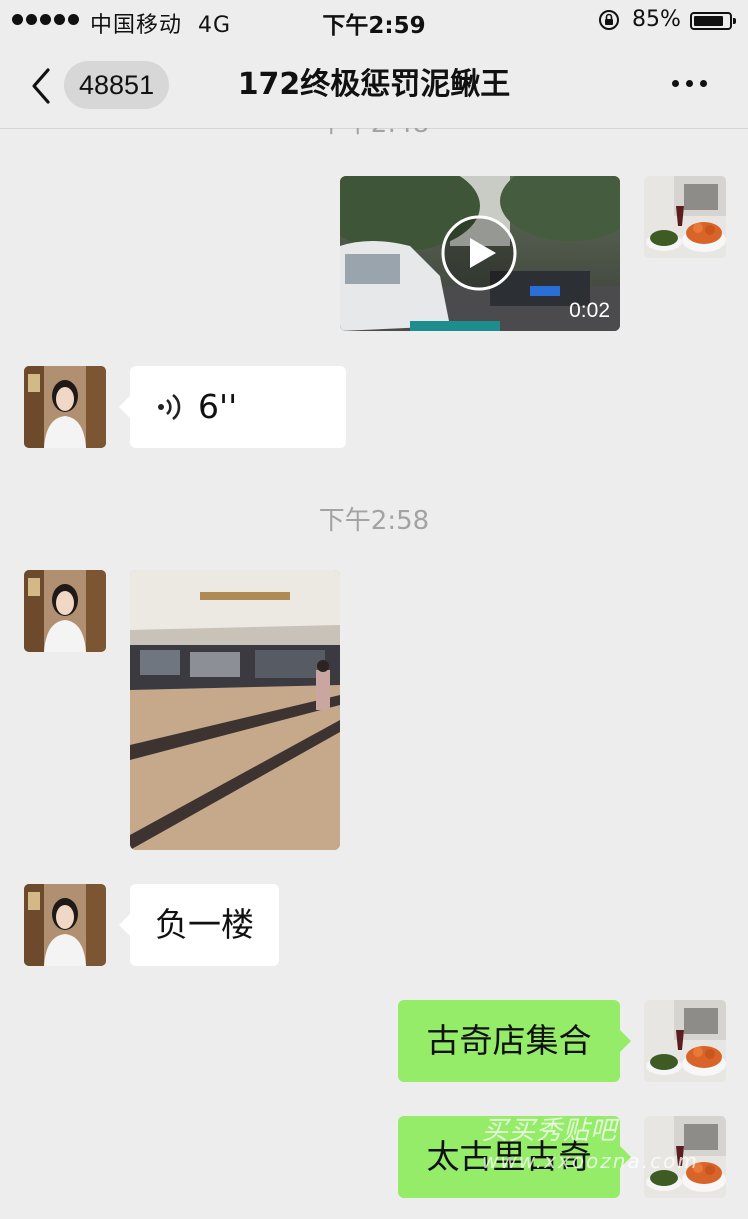  I want to click on more-dots-icon, so click(689, 83).